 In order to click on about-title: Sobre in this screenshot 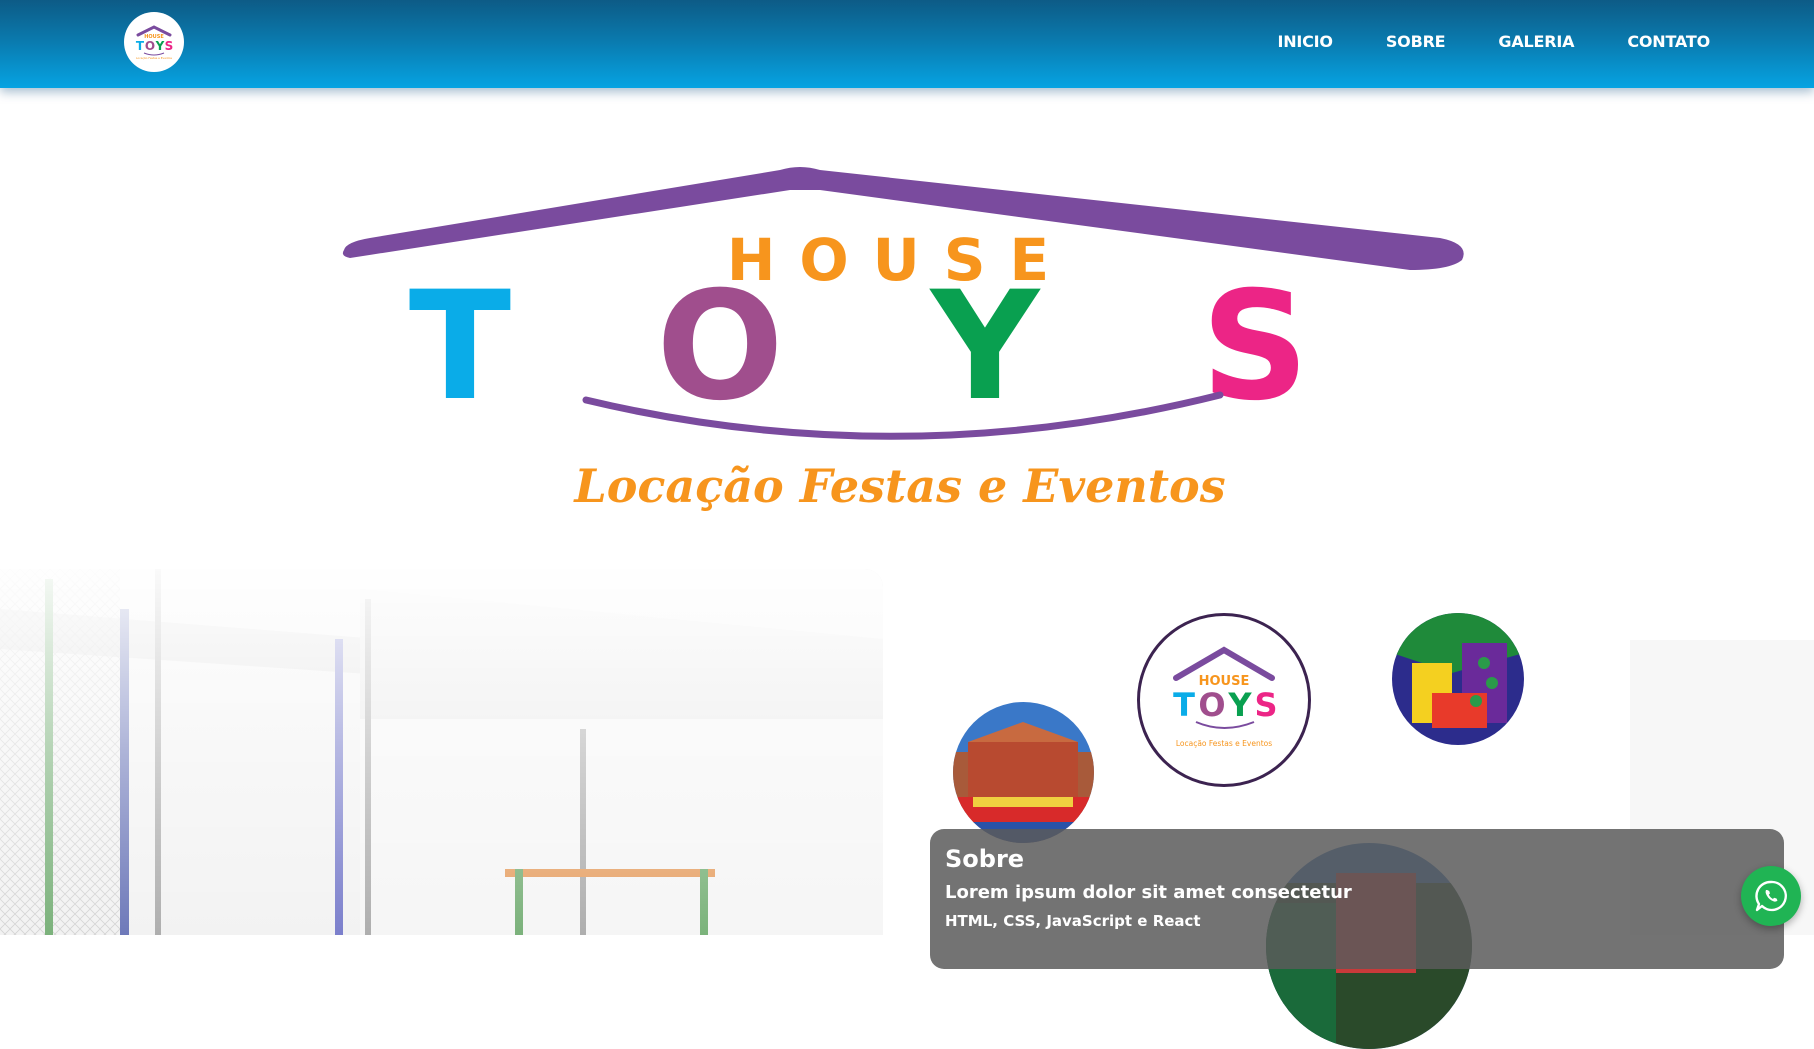, I will do `click(985, 859)`.